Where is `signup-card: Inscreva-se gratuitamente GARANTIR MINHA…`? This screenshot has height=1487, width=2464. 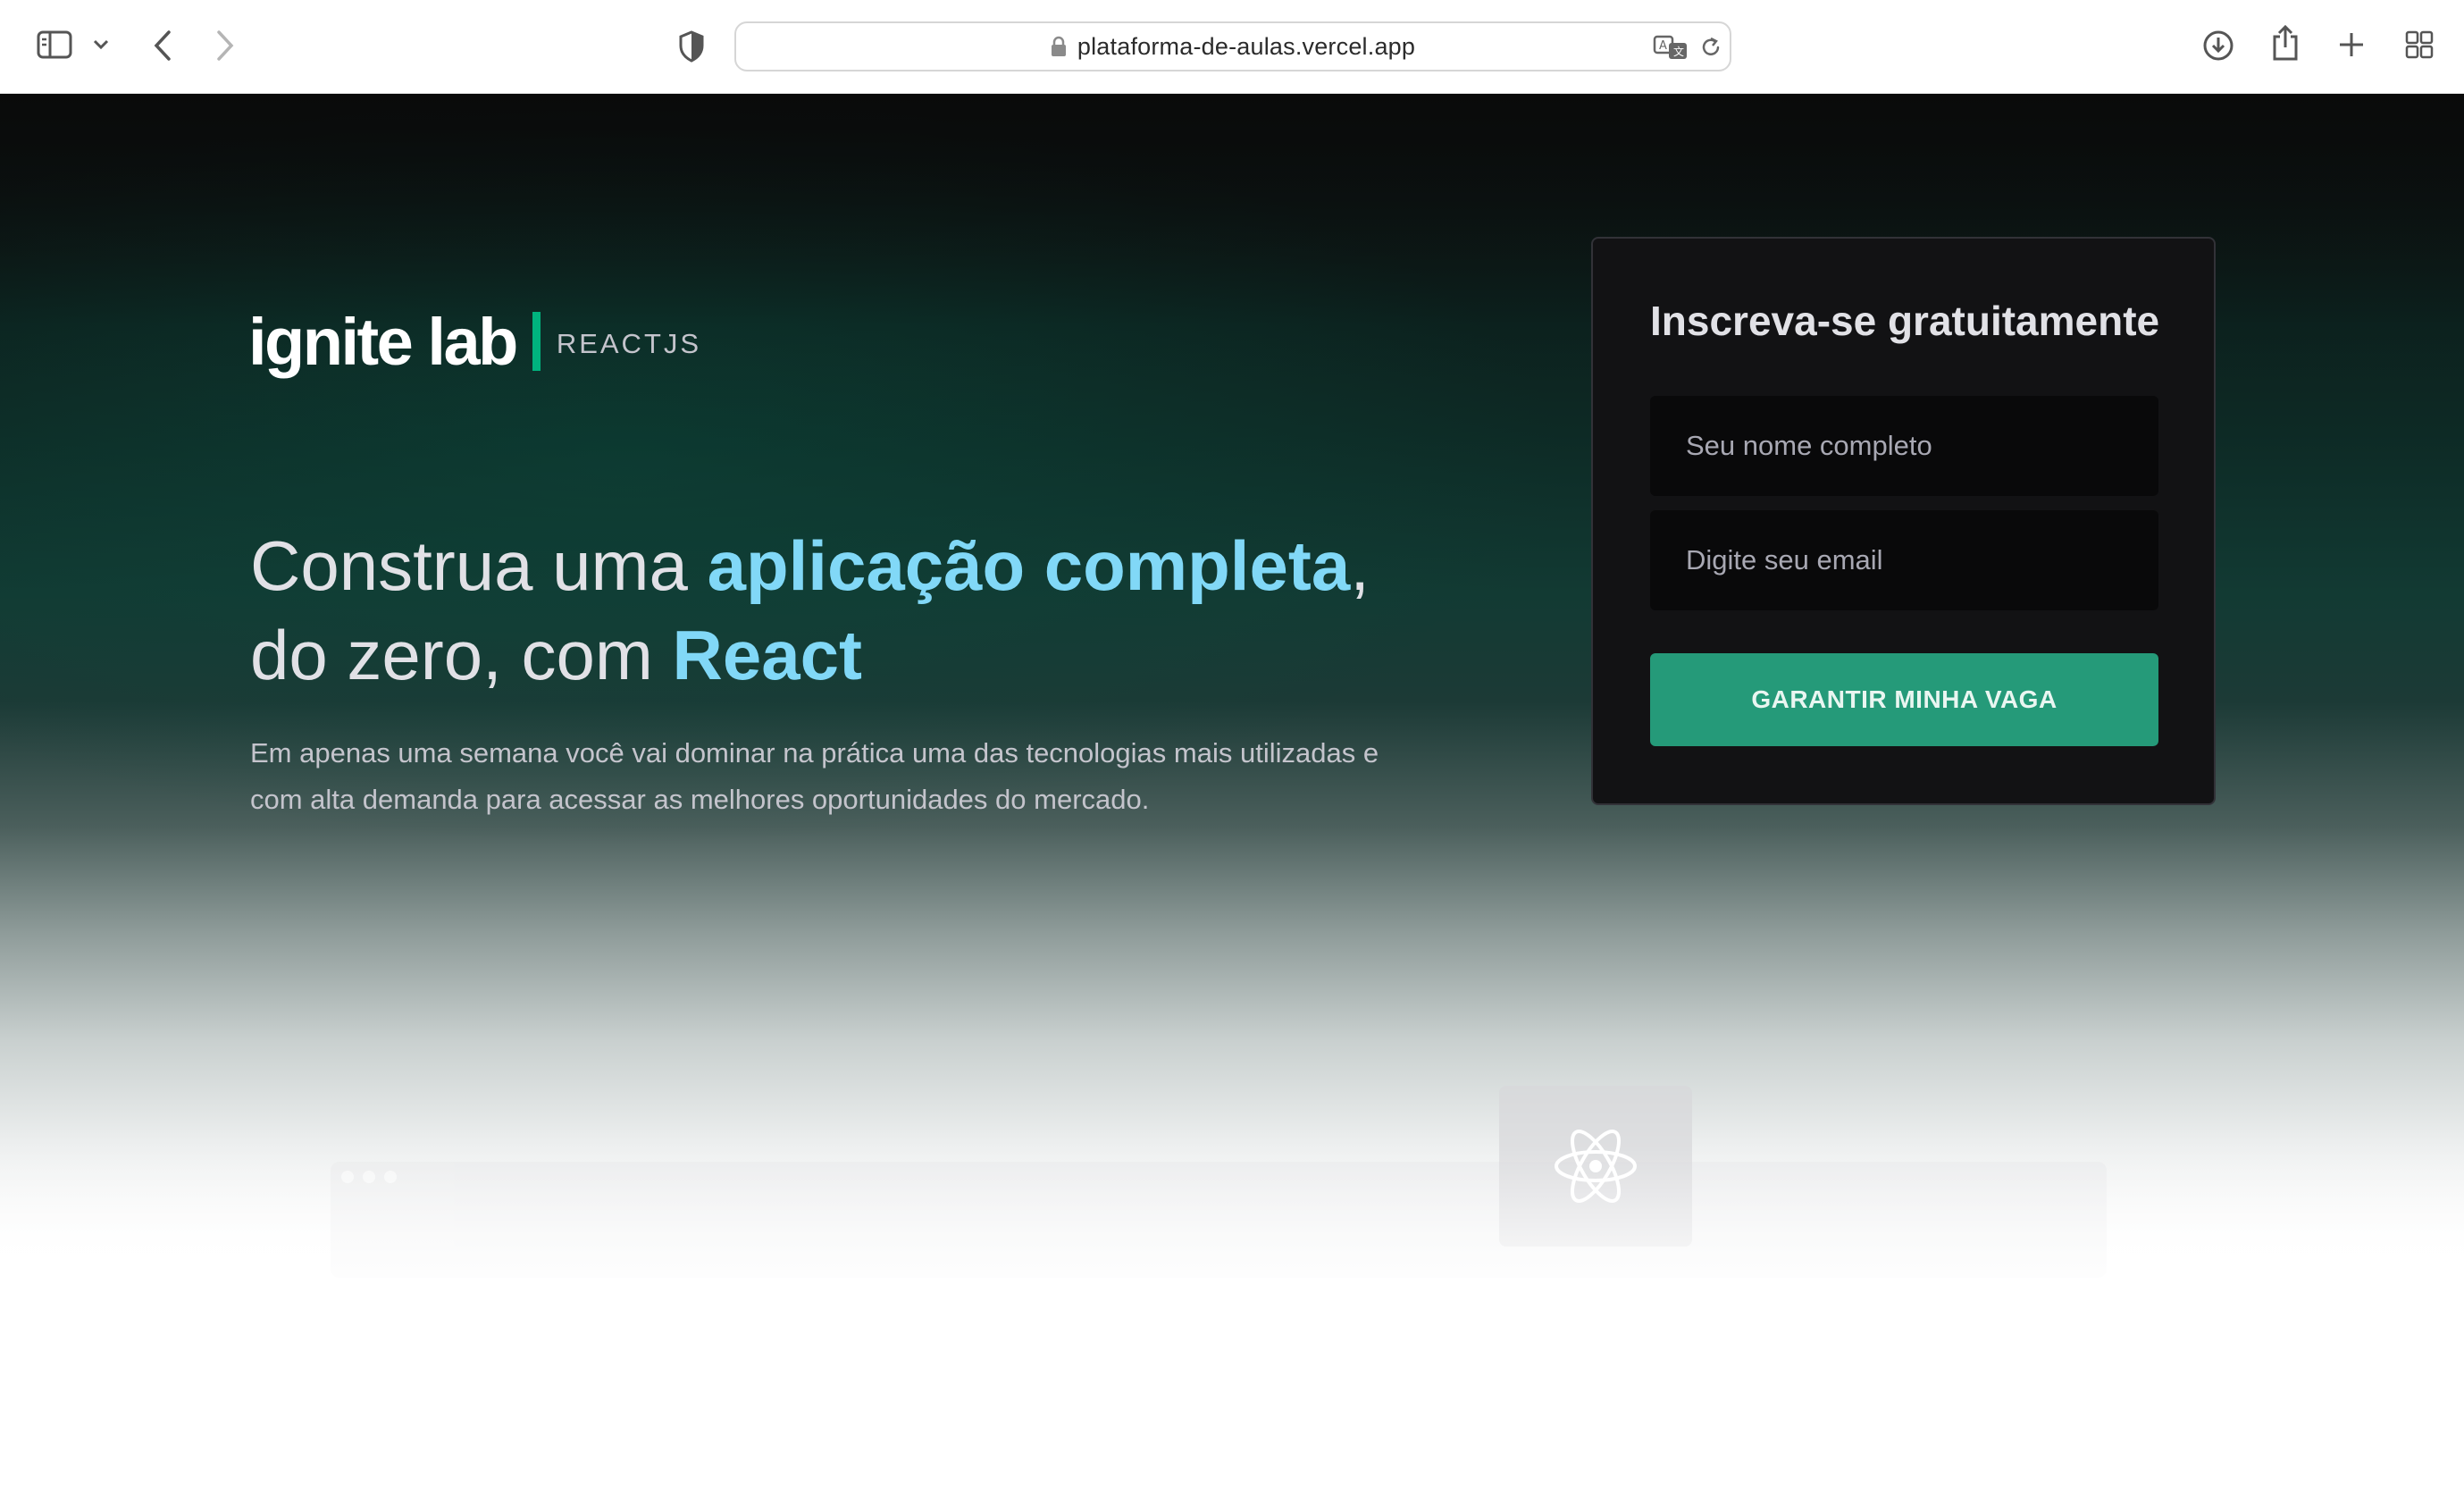 signup-card: Inscreva-se gratuitamente GARANTIR MINHA… is located at coordinates (1903, 521).